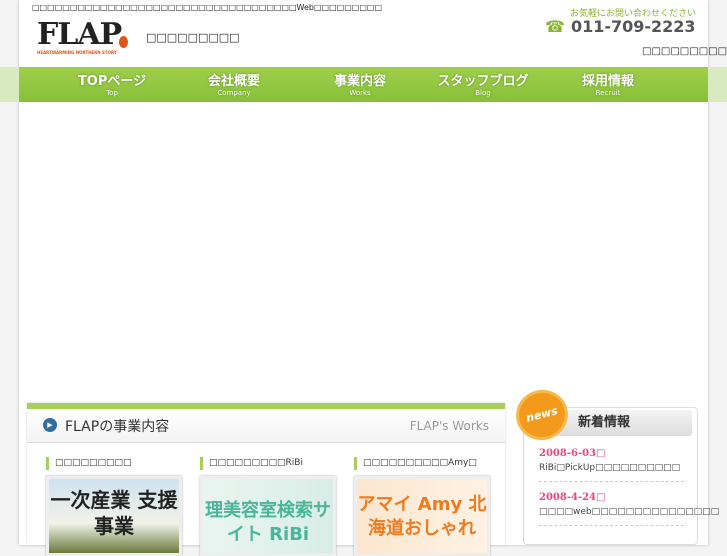  What do you see at coordinates (50, 425) in the screenshot?
I see `play-icon: ▶` at bounding box center [50, 425].